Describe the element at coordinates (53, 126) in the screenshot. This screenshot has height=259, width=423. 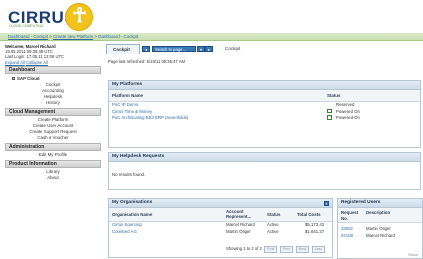
I see `sidebar-item-create-user-account: Create User Account` at that location.